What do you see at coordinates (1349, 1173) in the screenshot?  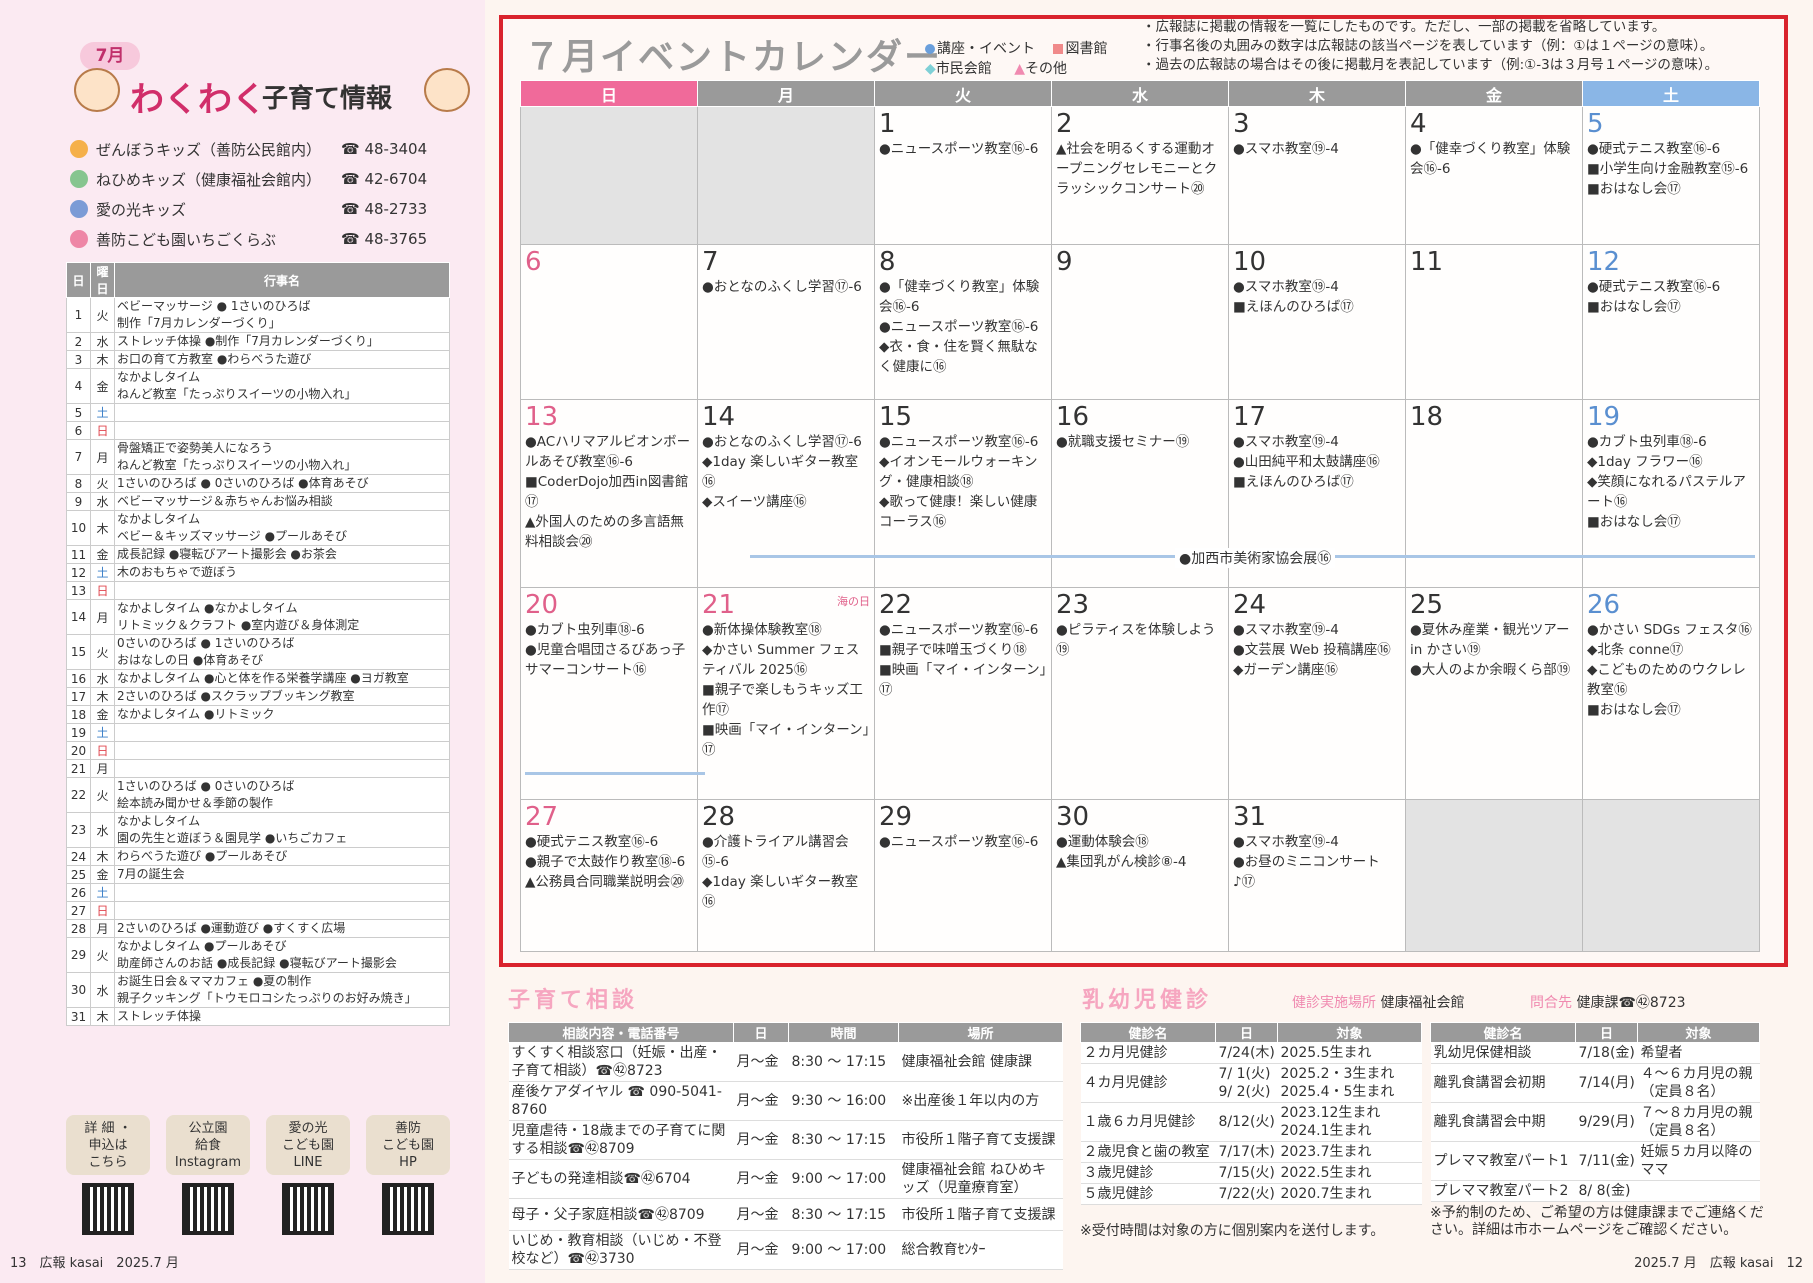 I see `kenshin-cell: 2022.5生まれ` at bounding box center [1349, 1173].